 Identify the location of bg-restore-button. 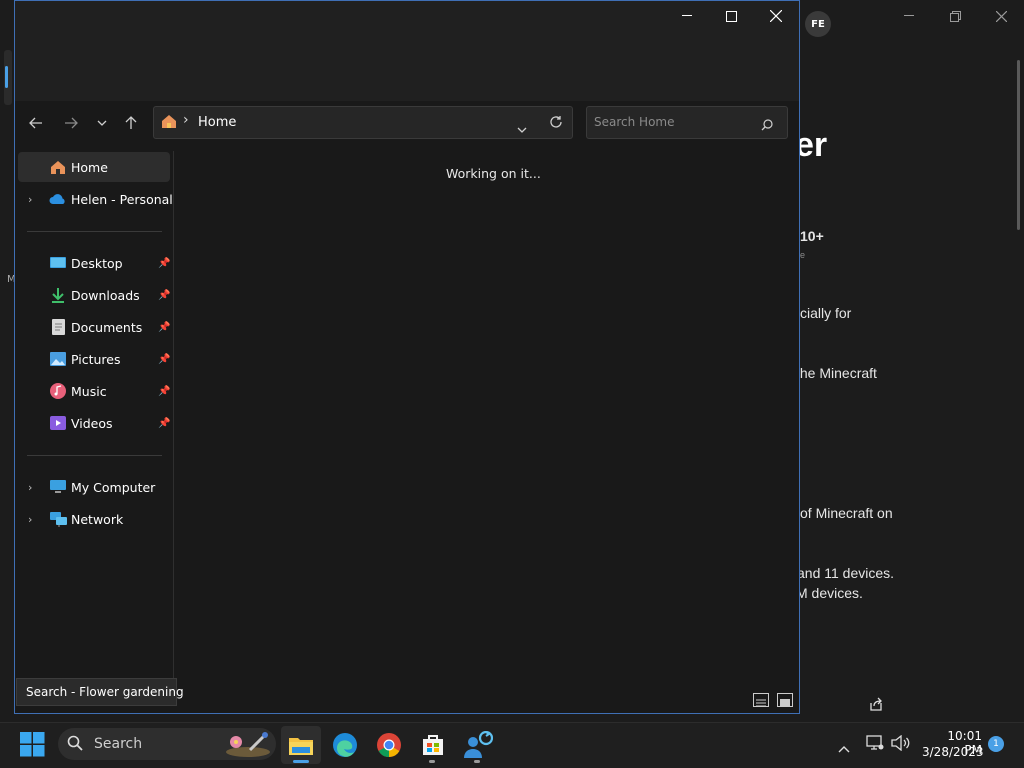
(955, 16).